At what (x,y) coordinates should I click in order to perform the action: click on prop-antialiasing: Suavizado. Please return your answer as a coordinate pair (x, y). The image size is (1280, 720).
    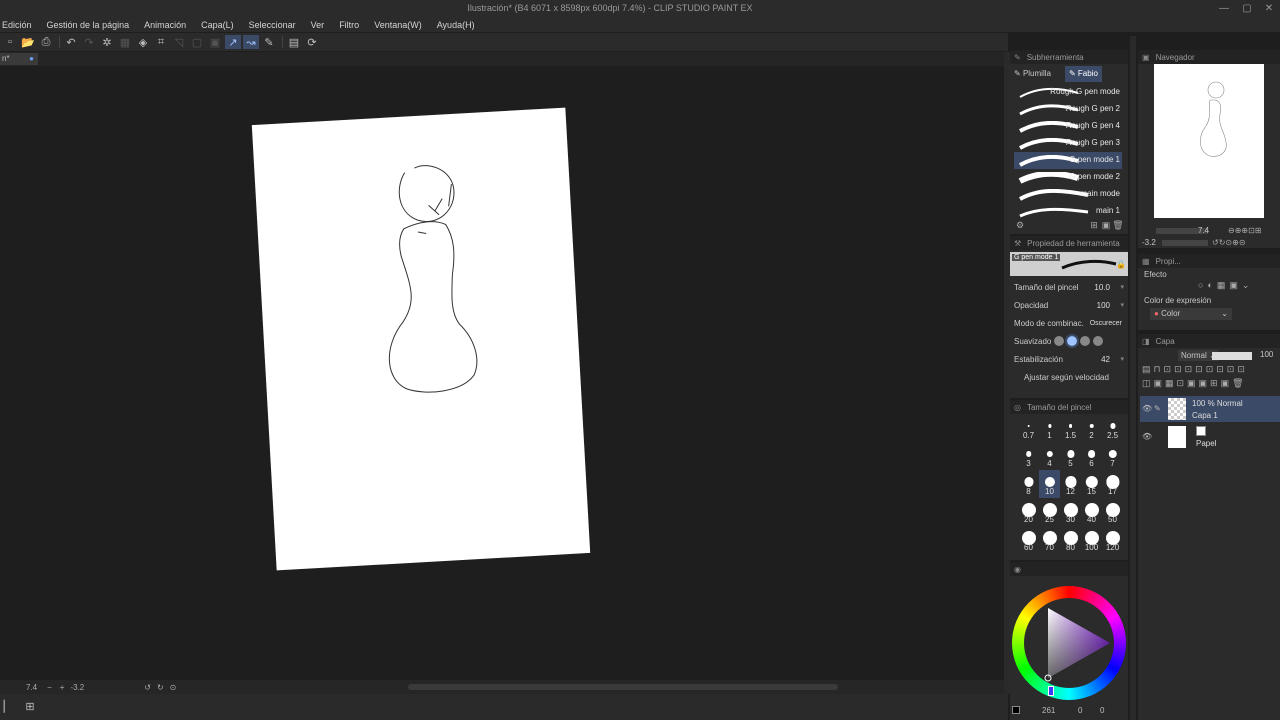
    Looking at the image, I should click on (1069, 341).